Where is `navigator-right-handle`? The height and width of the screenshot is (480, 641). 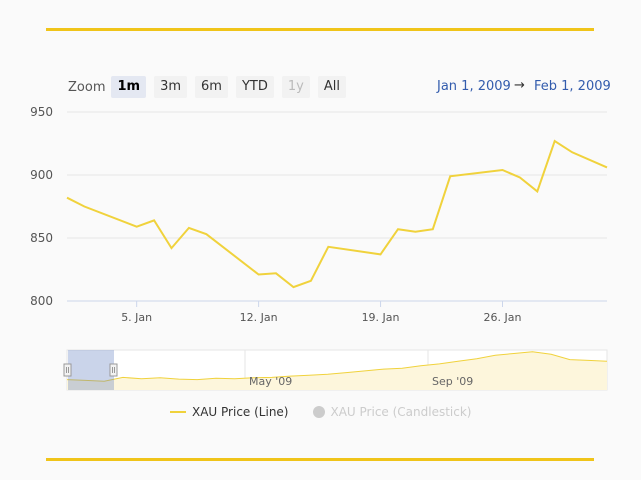
navigator-right-handle is located at coordinates (113, 370).